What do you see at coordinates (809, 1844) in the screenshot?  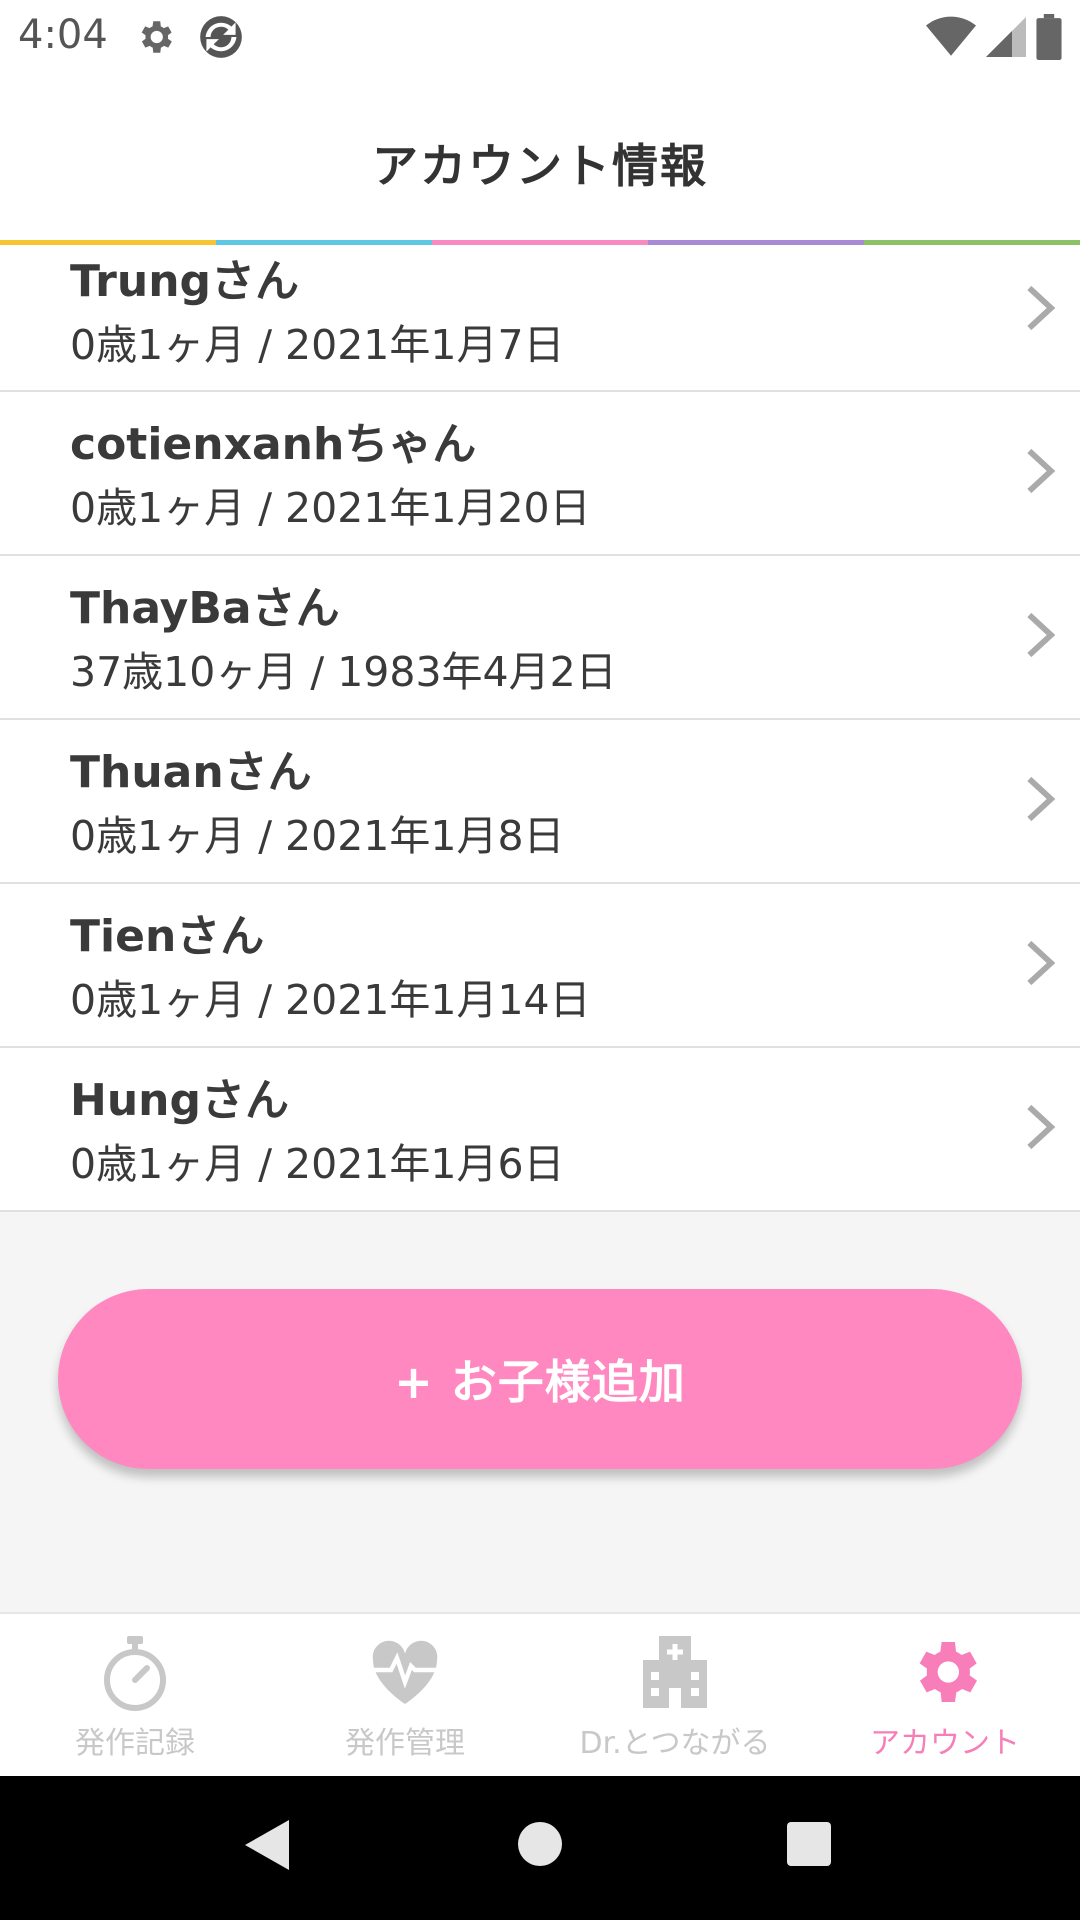 I see `recents-icon` at bounding box center [809, 1844].